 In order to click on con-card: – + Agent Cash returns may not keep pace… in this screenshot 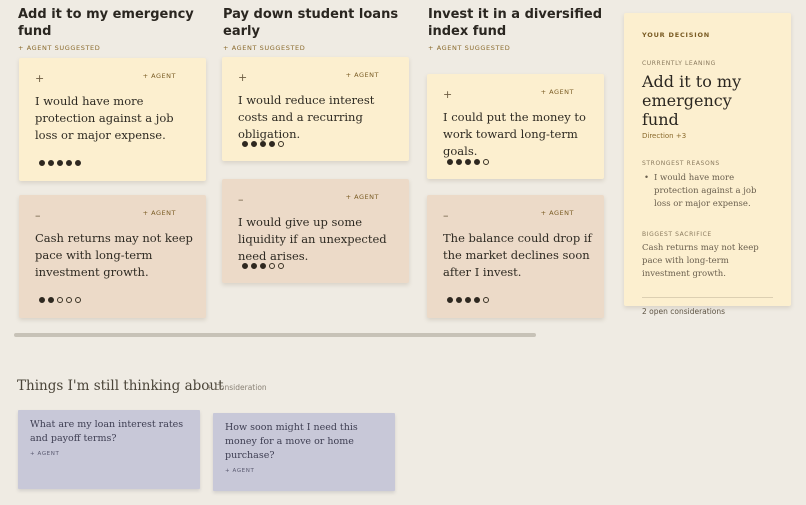, I will do `click(112, 256)`.